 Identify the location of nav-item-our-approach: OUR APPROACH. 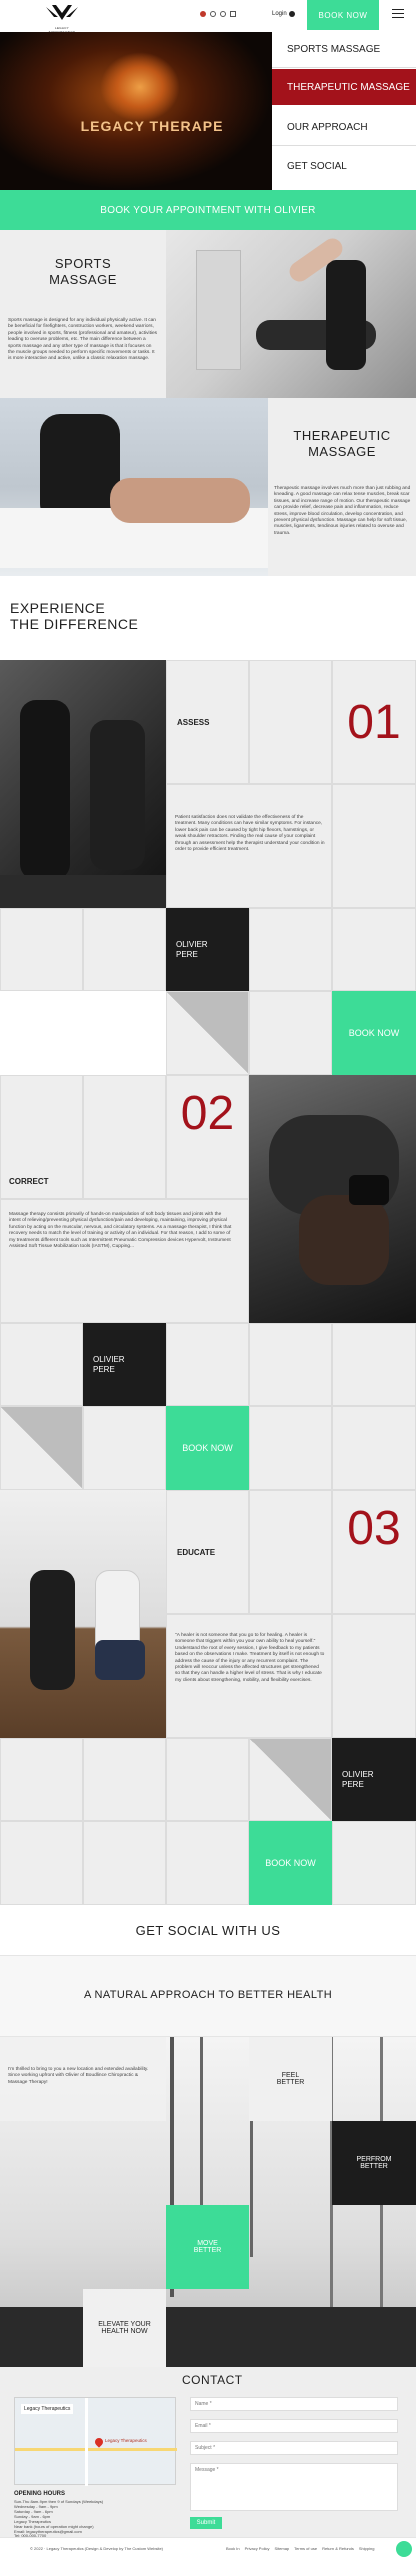
(344, 128).